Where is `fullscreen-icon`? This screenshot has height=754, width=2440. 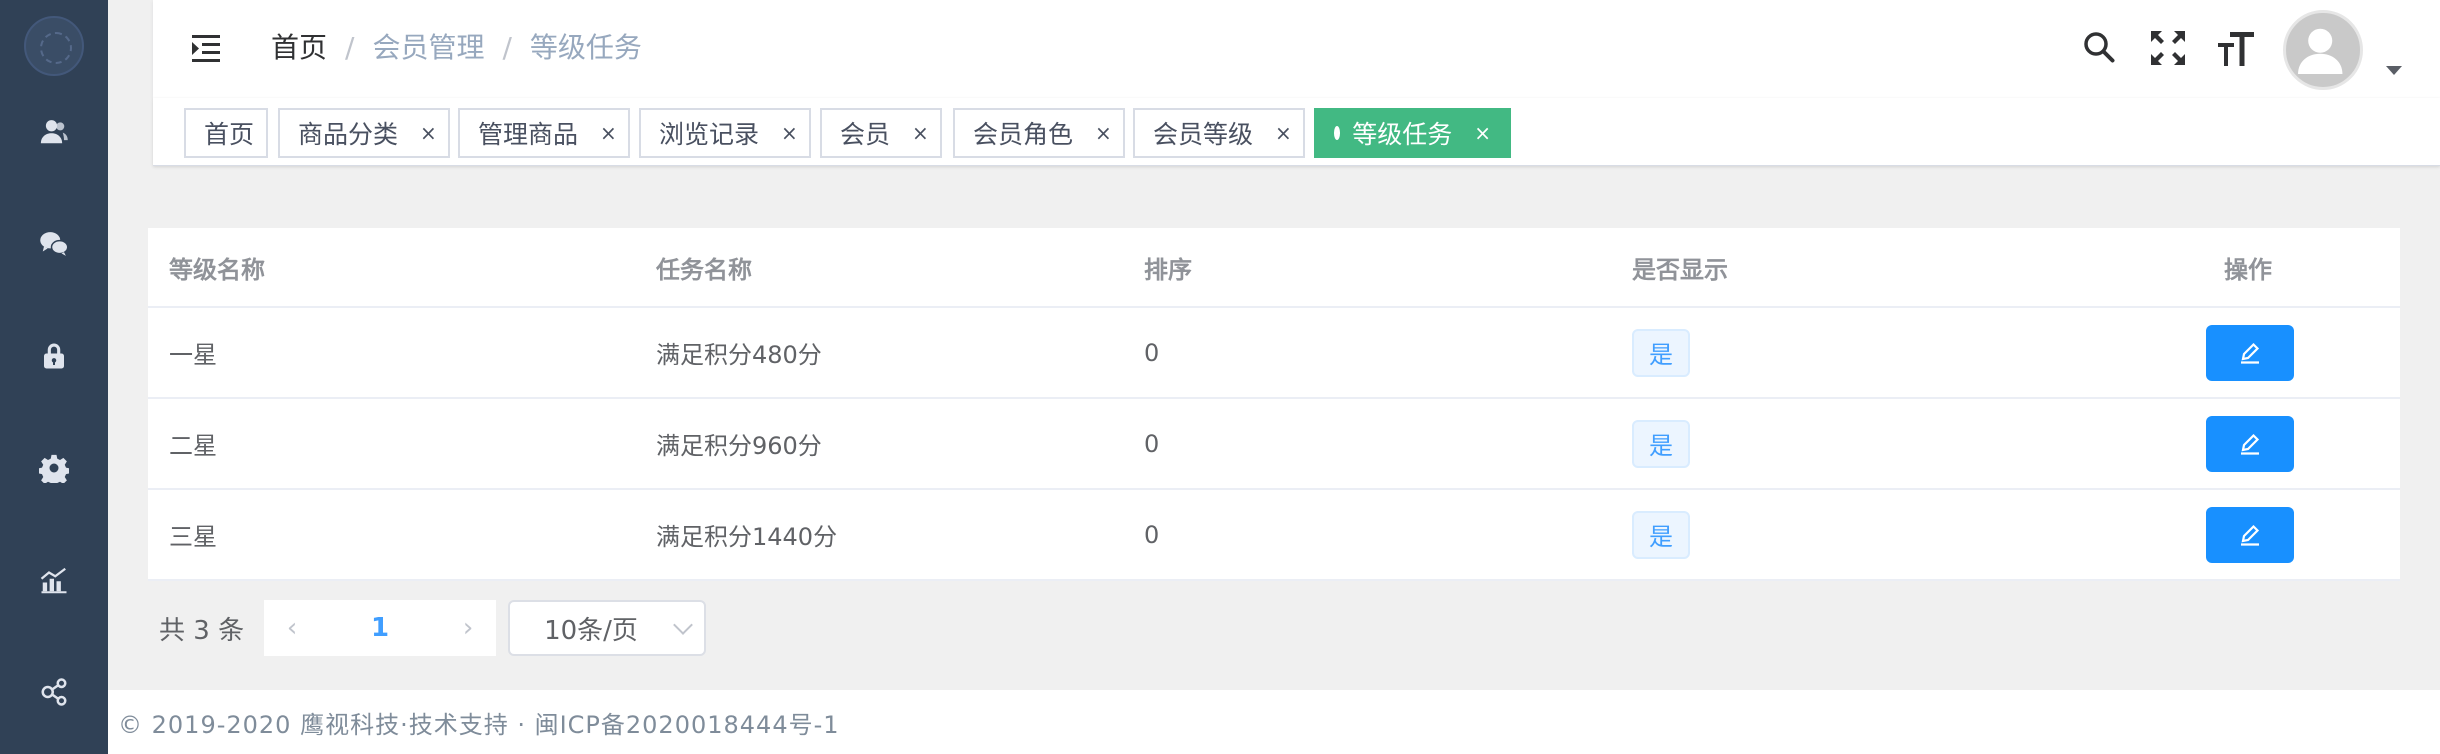
fullscreen-icon is located at coordinates (2168, 48).